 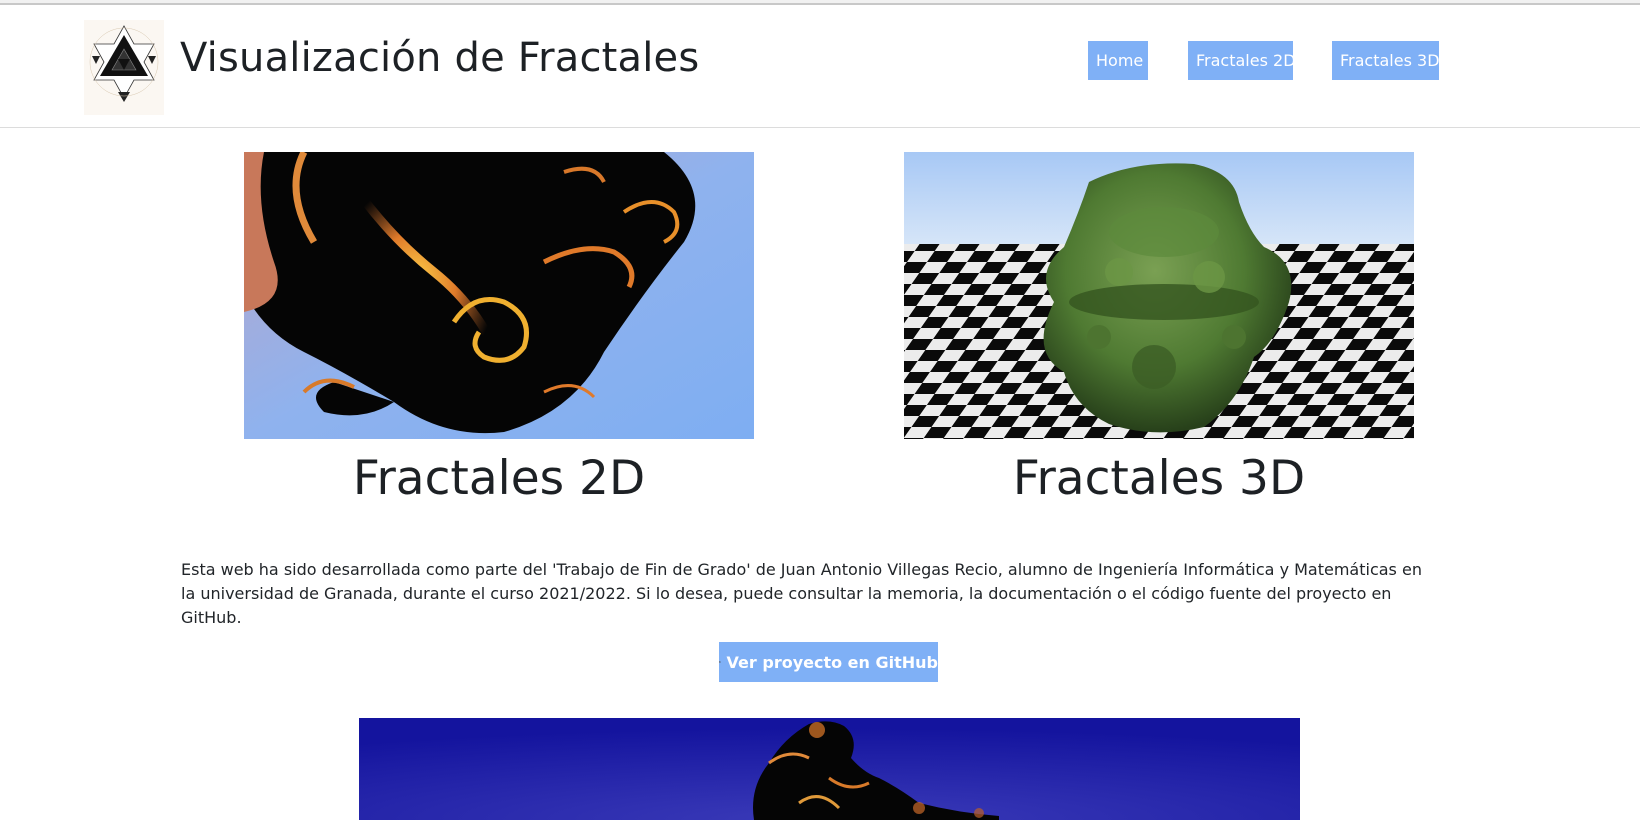 What do you see at coordinates (1159, 478) in the screenshot?
I see `card-title-fractales-3d: Fractales 3D` at bounding box center [1159, 478].